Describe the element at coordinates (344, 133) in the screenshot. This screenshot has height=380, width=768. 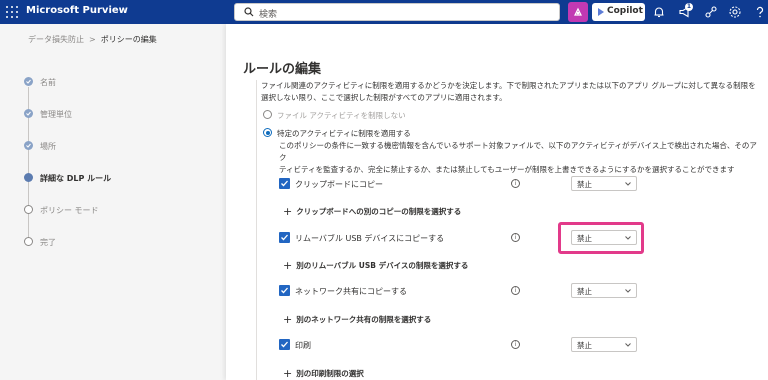
I see `radio-restrict-label: 特定のアクティビティに制限を適用する` at that location.